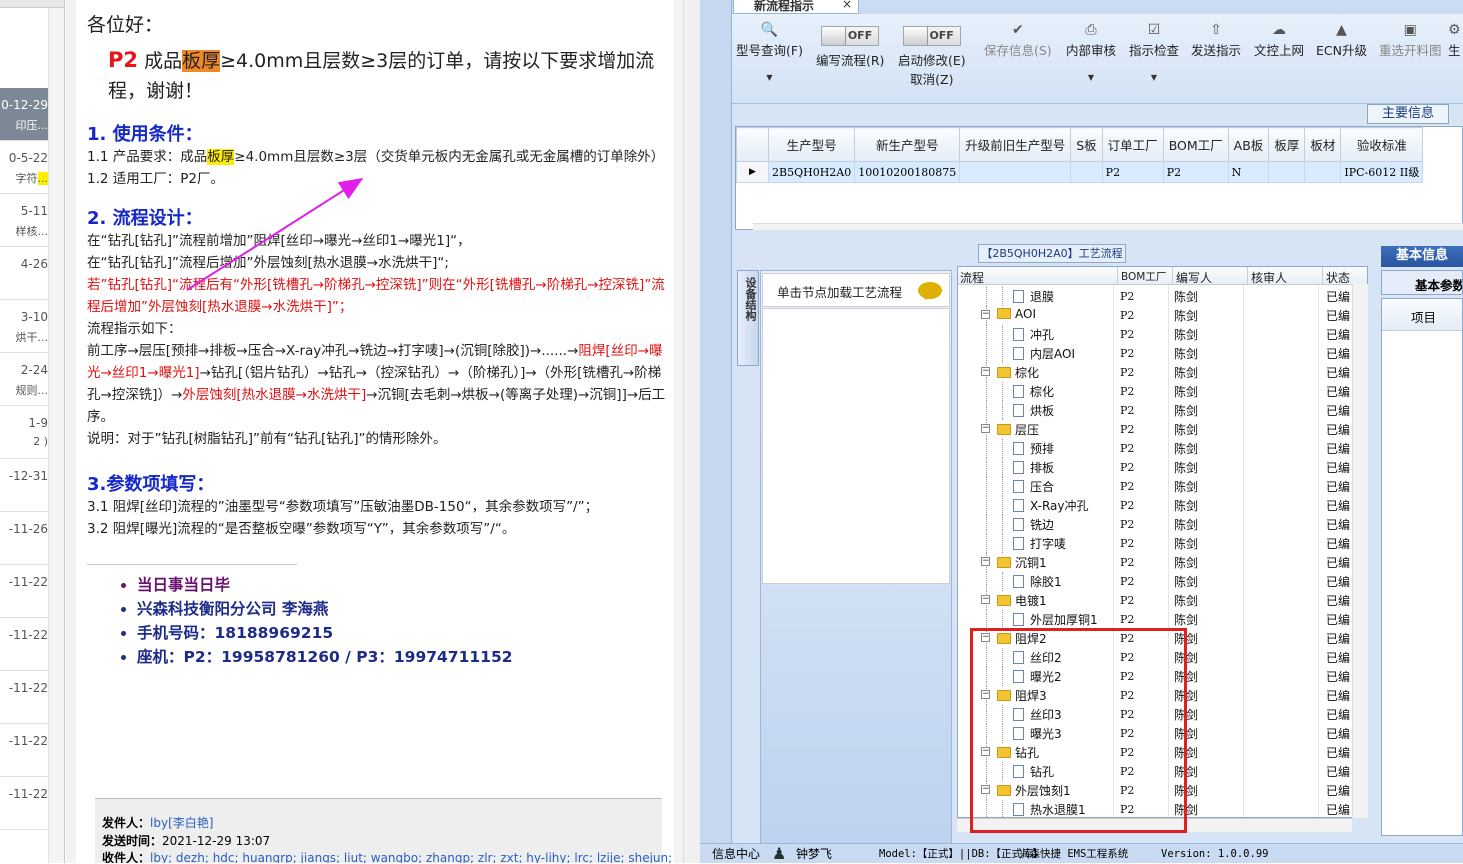 Image resolution: width=1463 pixels, height=864 pixels. Describe the element at coordinates (1162, 296) in the screenshot. I see `tree-node: 退膜 P2 陈剑 已编` at that location.